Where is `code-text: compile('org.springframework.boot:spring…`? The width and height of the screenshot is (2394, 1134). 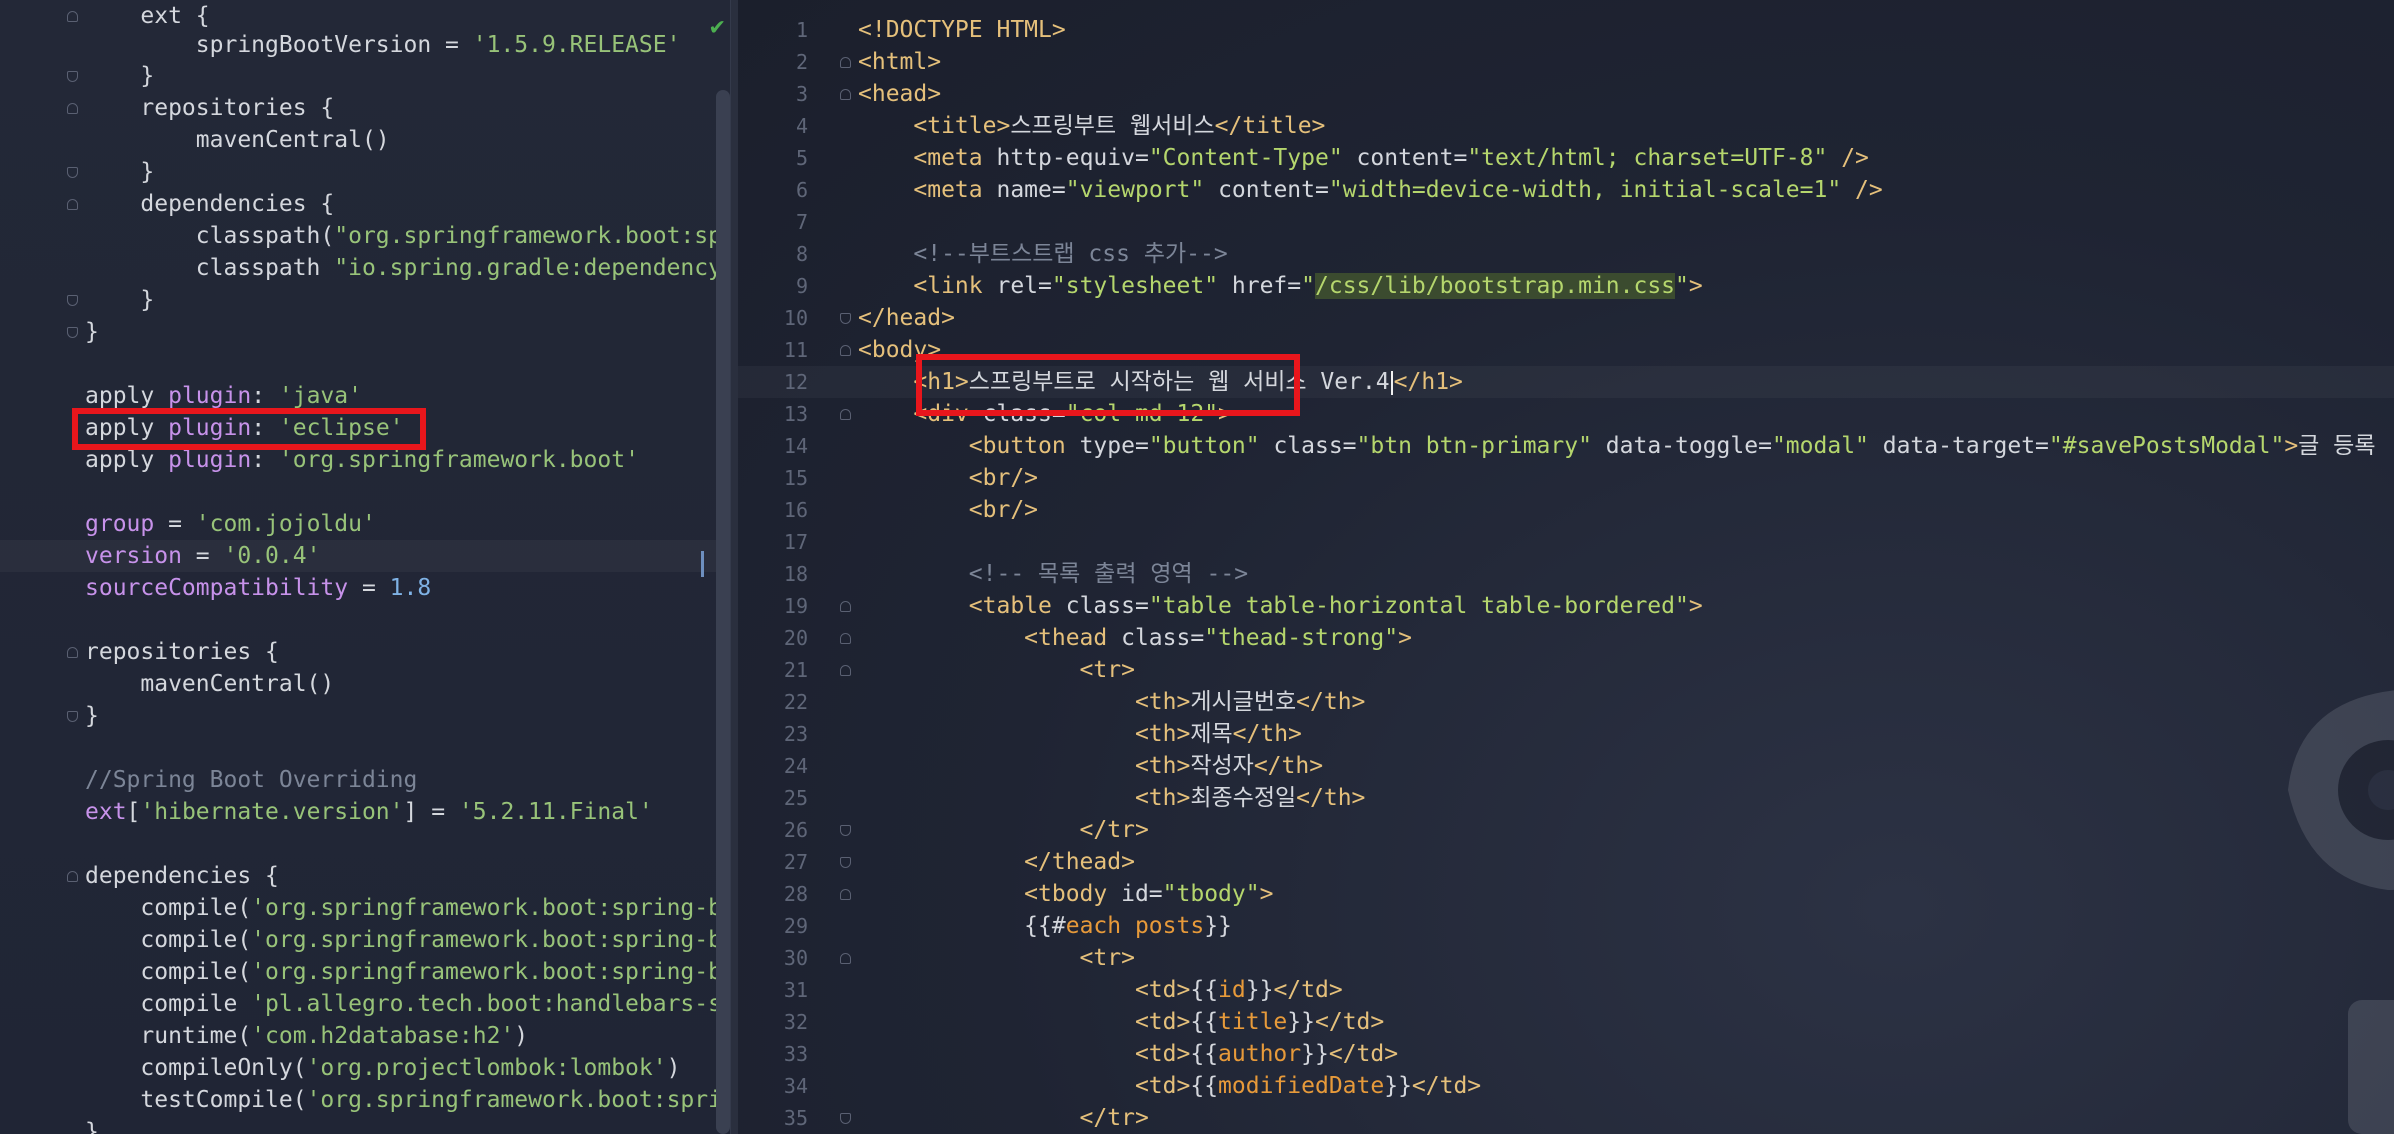 code-text: compile('org.springframework.boot:spring… is located at coordinates (410, 908).